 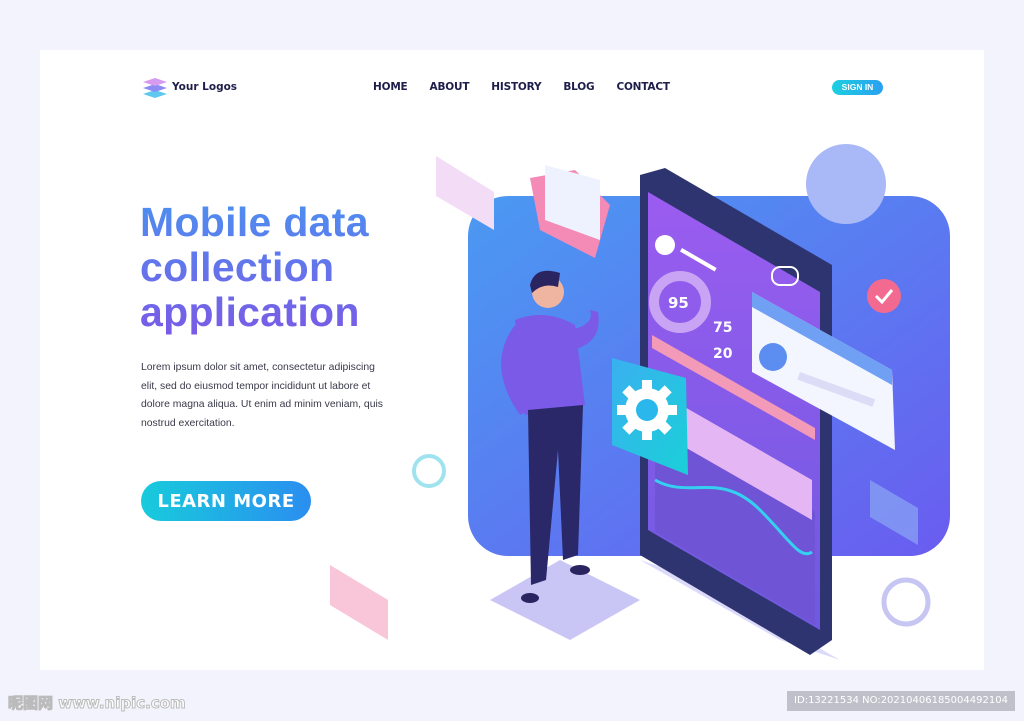 What do you see at coordinates (678, 303) in the screenshot?
I see `stat-95: 95` at bounding box center [678, 303].